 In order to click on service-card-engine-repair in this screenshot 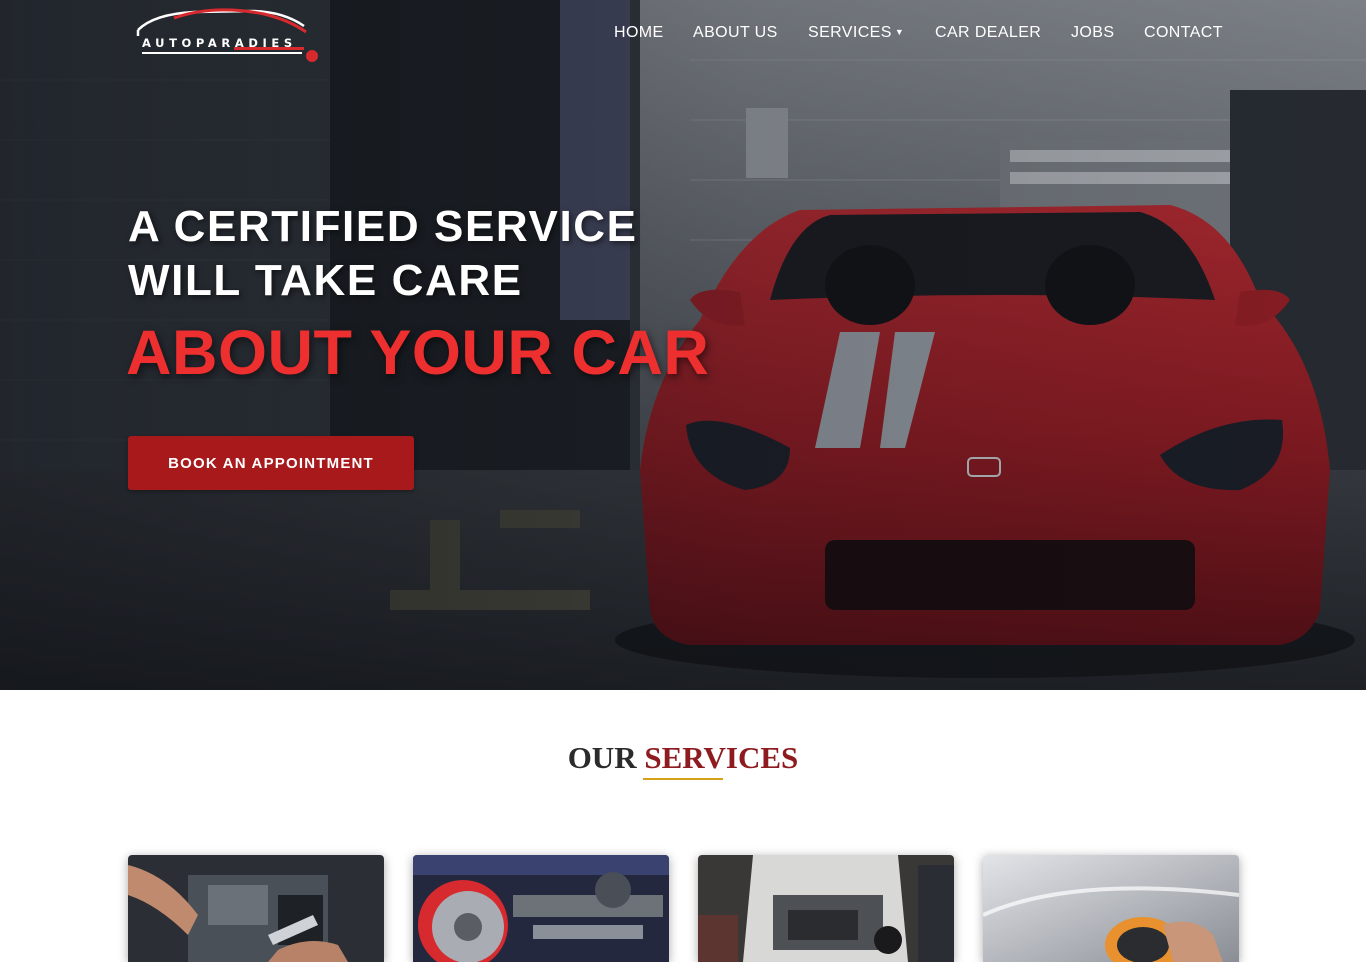, I will do `click(256, 908)`.